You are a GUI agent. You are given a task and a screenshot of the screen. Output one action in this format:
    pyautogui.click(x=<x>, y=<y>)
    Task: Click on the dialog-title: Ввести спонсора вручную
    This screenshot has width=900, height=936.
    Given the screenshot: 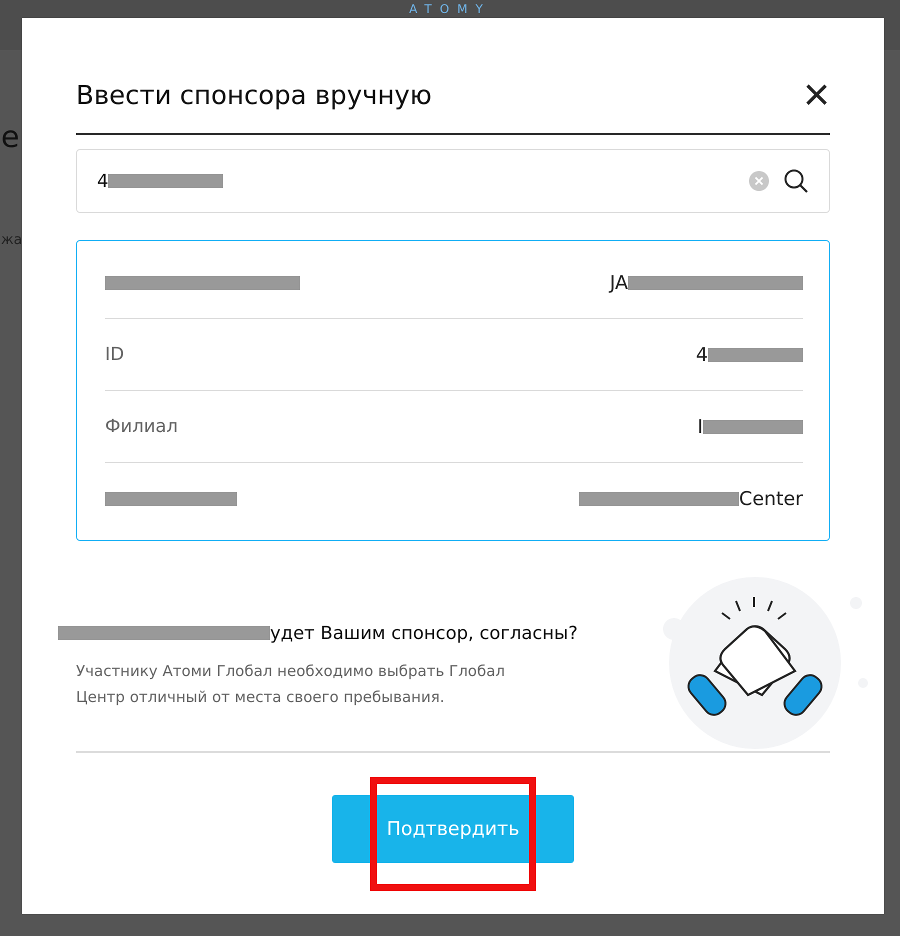 What is the action you would take?
    pyautogui.click(x=254, y=95)
    